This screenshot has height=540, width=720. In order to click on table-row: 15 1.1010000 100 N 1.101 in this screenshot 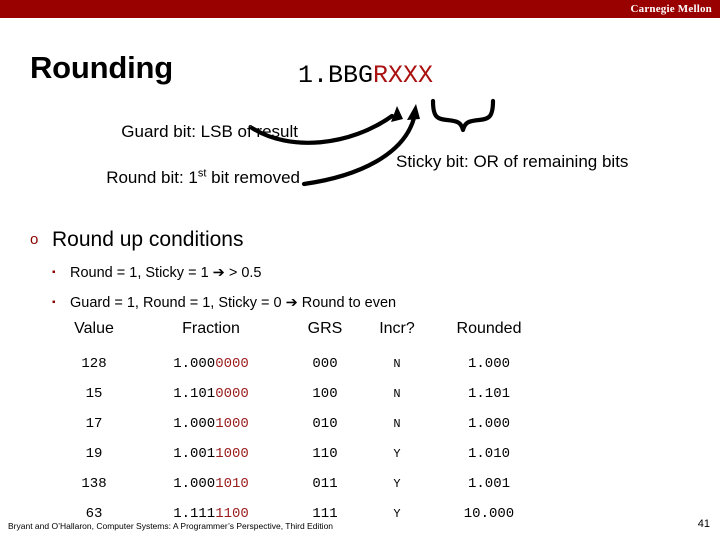, I will do `click(300, 394)`.